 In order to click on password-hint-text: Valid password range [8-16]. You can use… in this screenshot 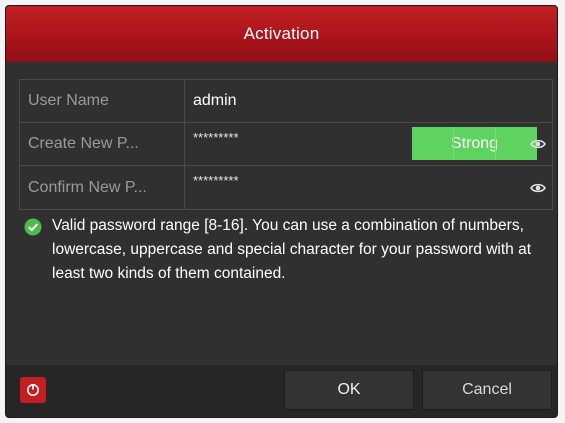, I will do `click(292, 249)`.